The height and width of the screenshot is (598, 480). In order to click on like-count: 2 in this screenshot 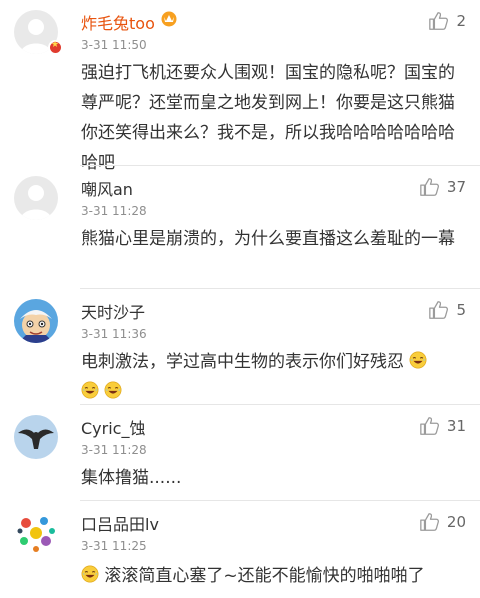, I will do `click(461, 21)`.